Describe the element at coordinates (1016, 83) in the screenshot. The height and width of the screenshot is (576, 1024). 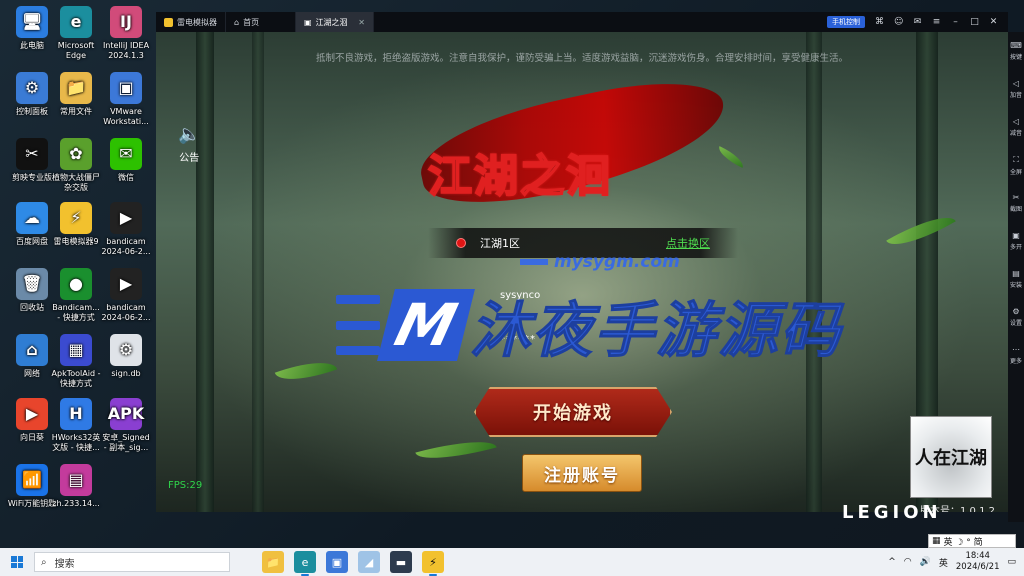
I see `sidebar-icon: ◁` at that location.